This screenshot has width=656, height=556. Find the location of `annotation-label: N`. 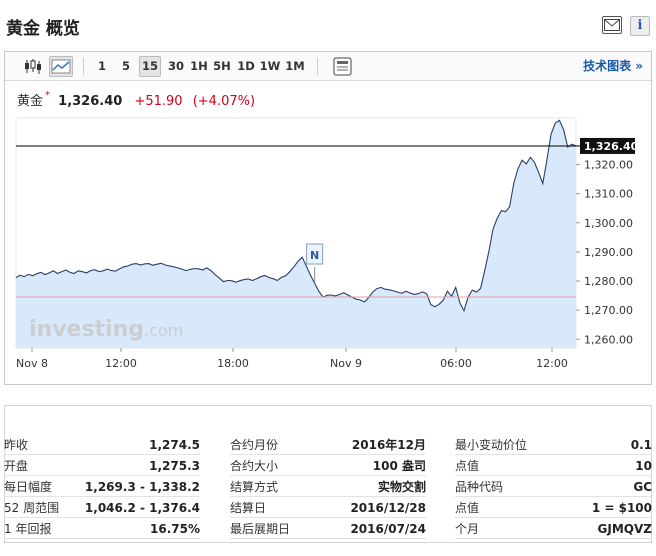

annotation-label: N is located at coordinates (314, 255).